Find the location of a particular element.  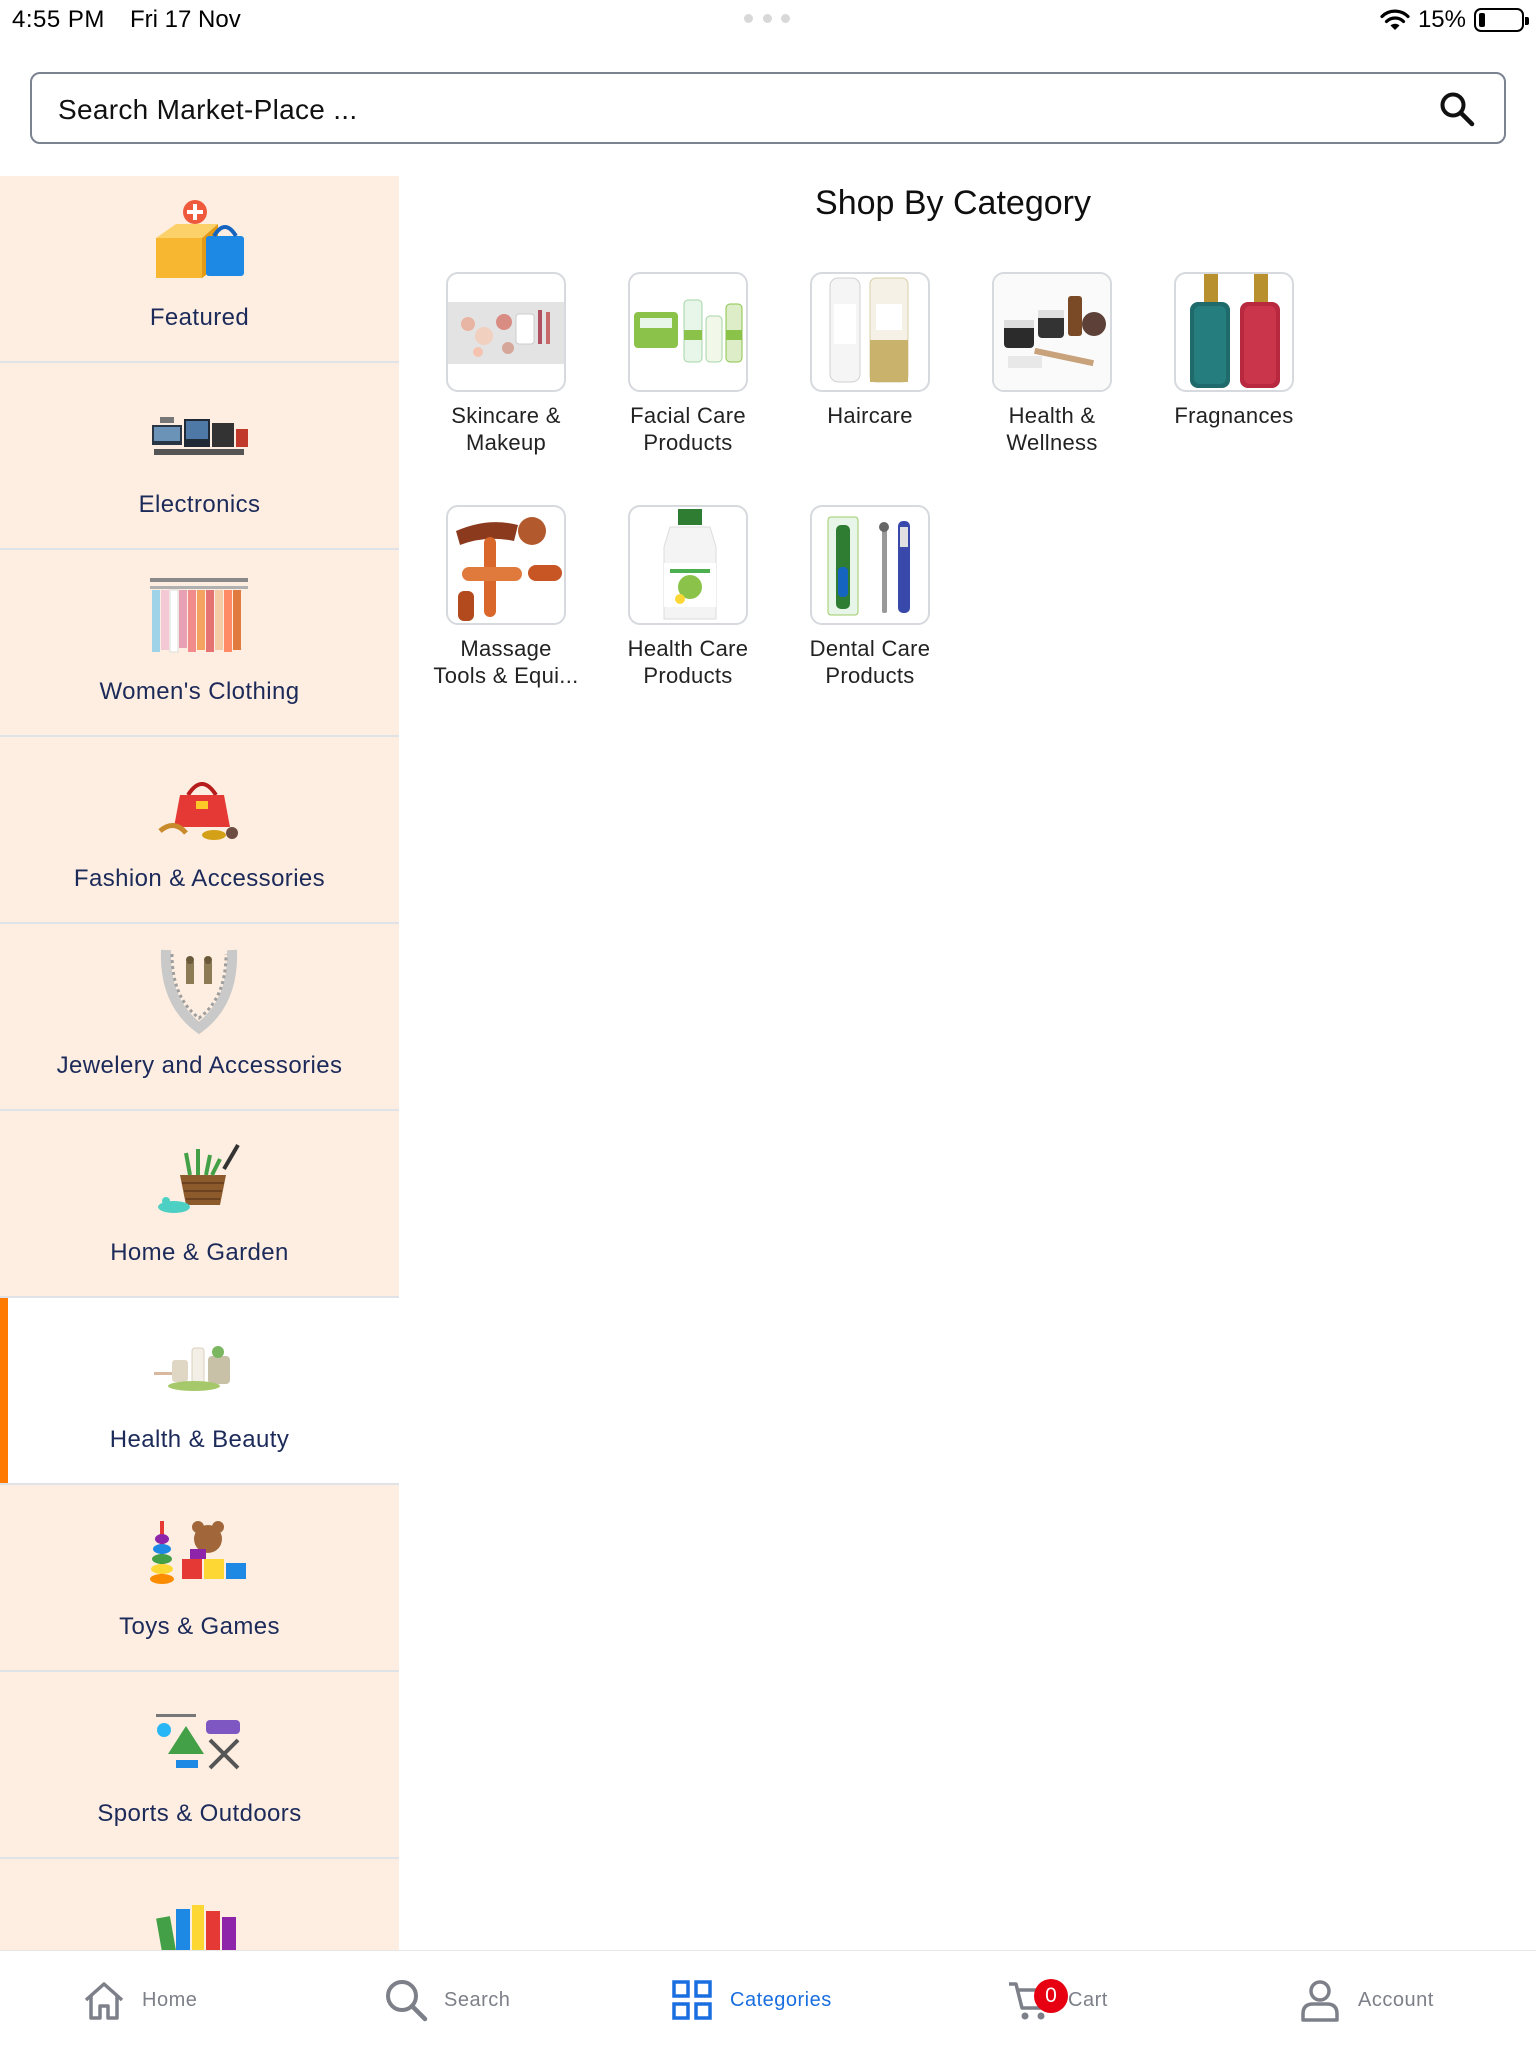

bottom-navigation: Home Search Categories Cart 0 Account is located at coordinates (768, 1999).